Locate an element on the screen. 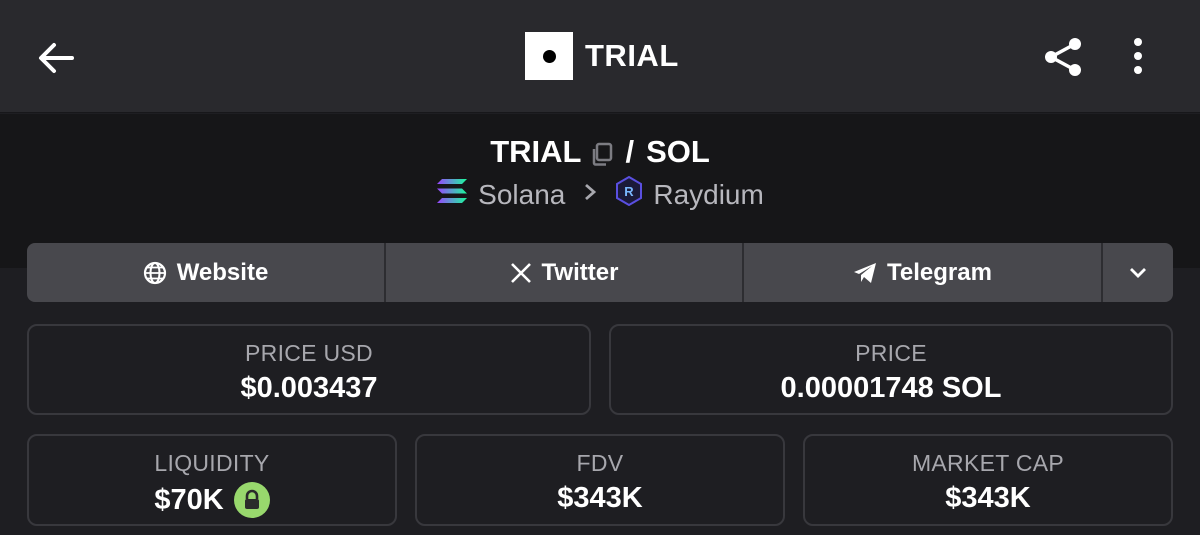 This screenshot has height=535, width=1200. globe-icon is located at coordinates (155, 273).